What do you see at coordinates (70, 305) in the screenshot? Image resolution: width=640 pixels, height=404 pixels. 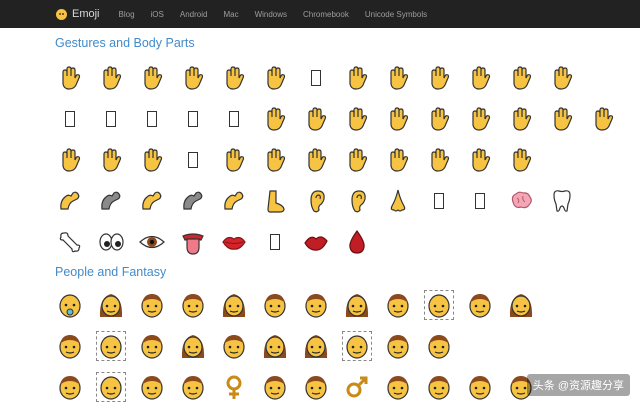 I see `baby-icon` at bounding box center [70, 305].